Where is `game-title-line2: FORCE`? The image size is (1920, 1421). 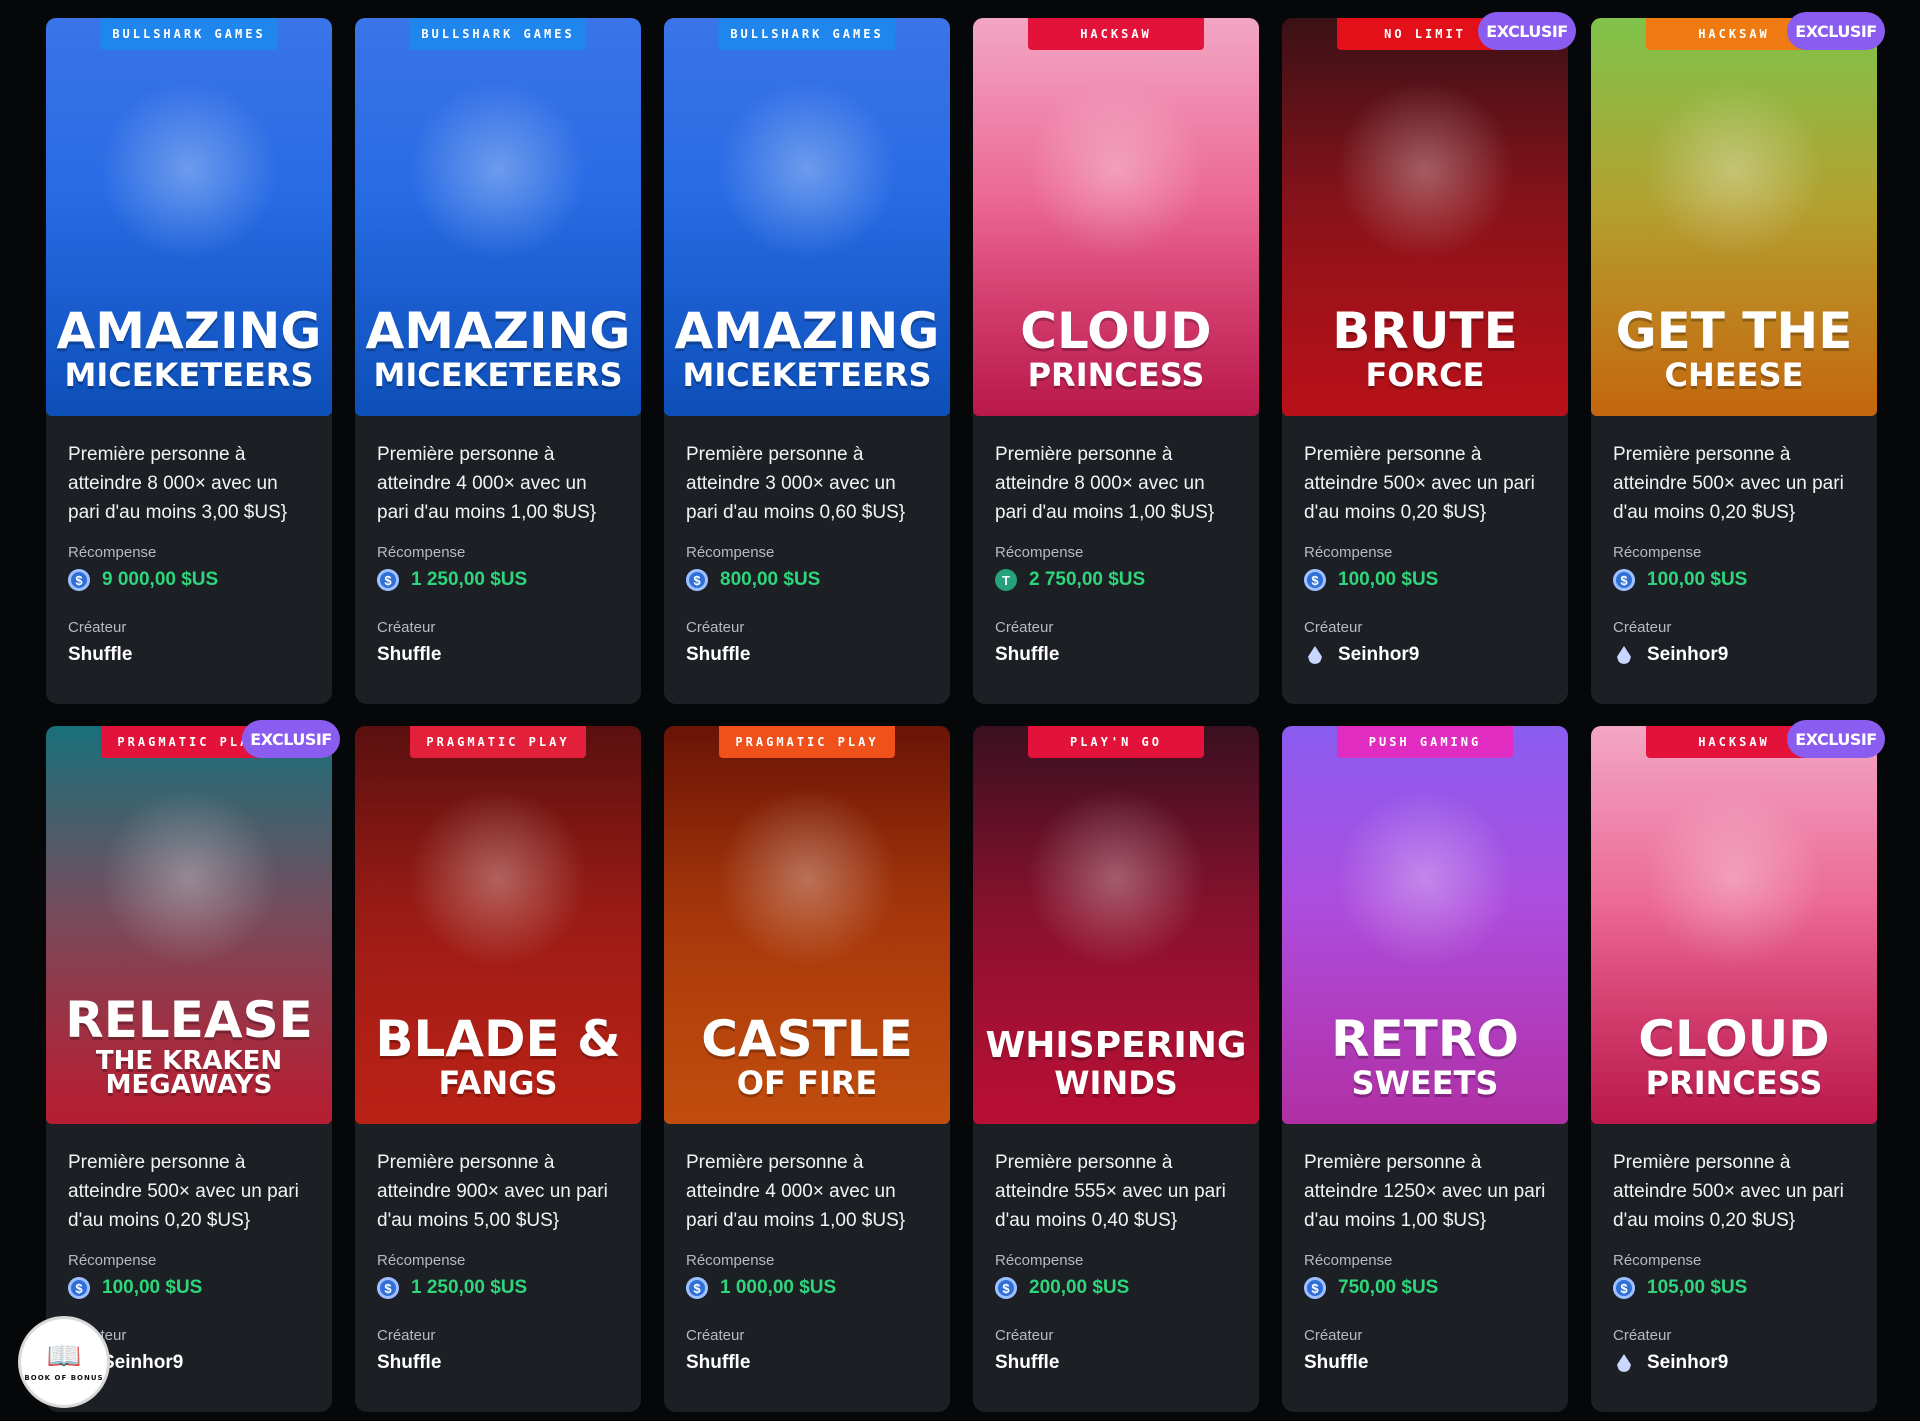 game-title-line2: FORCE is located at coordinates (1425, 374).